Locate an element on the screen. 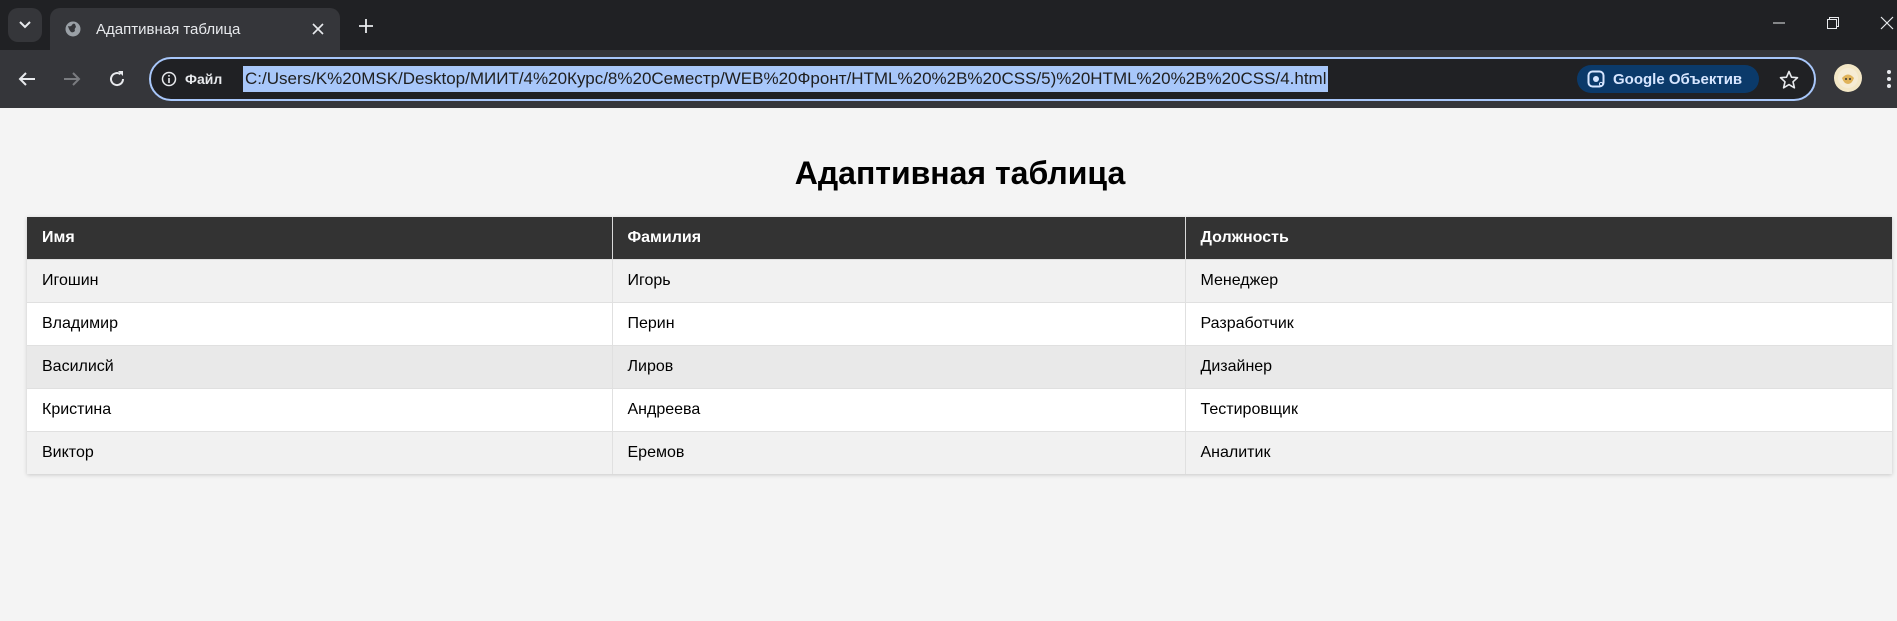  table-header-row: Имя Фамилия Должность is located at coordinates (959, 238).